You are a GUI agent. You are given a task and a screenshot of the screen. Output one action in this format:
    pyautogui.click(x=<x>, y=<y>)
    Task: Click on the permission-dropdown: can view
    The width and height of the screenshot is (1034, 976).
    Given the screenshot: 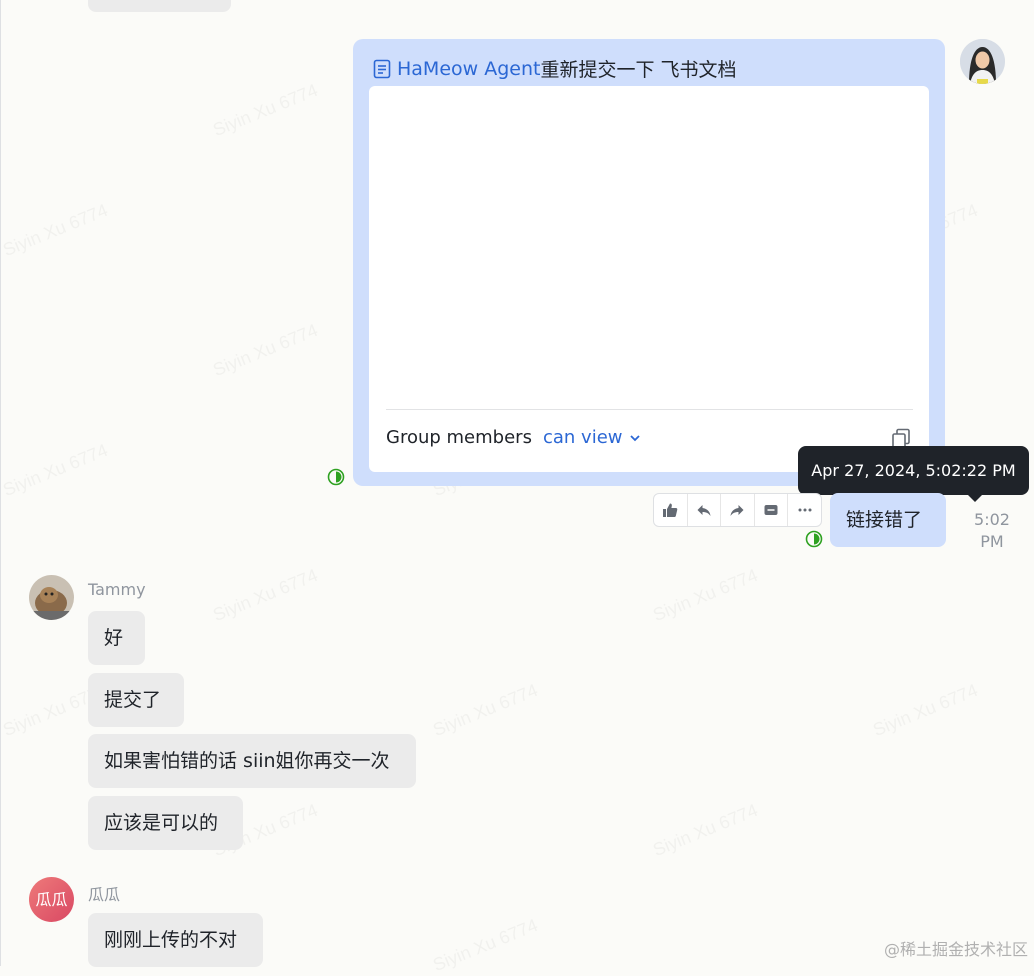 What is the action you would take?
    pyautogui.click(x=592, y=437)
    